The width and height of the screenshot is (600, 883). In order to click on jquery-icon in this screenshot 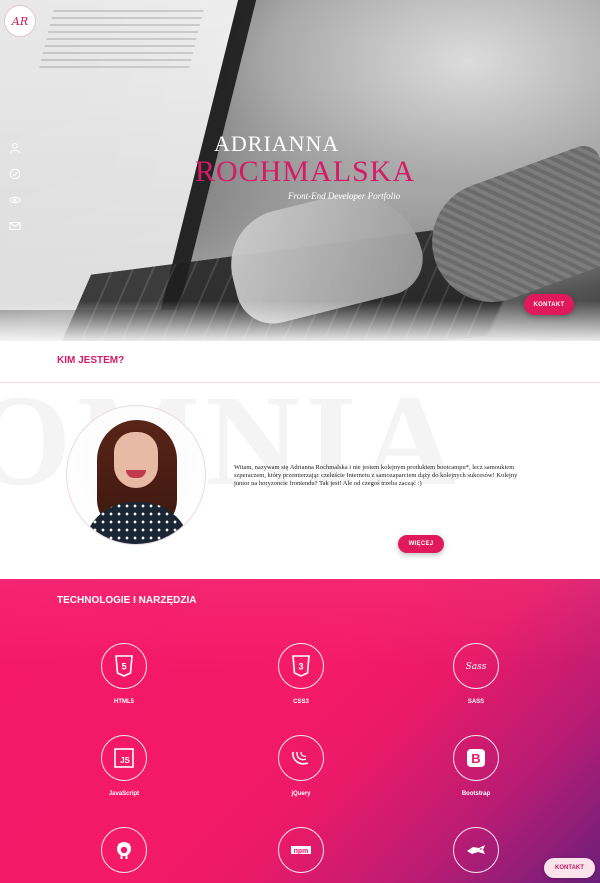, I will do `click(301, 758)`.